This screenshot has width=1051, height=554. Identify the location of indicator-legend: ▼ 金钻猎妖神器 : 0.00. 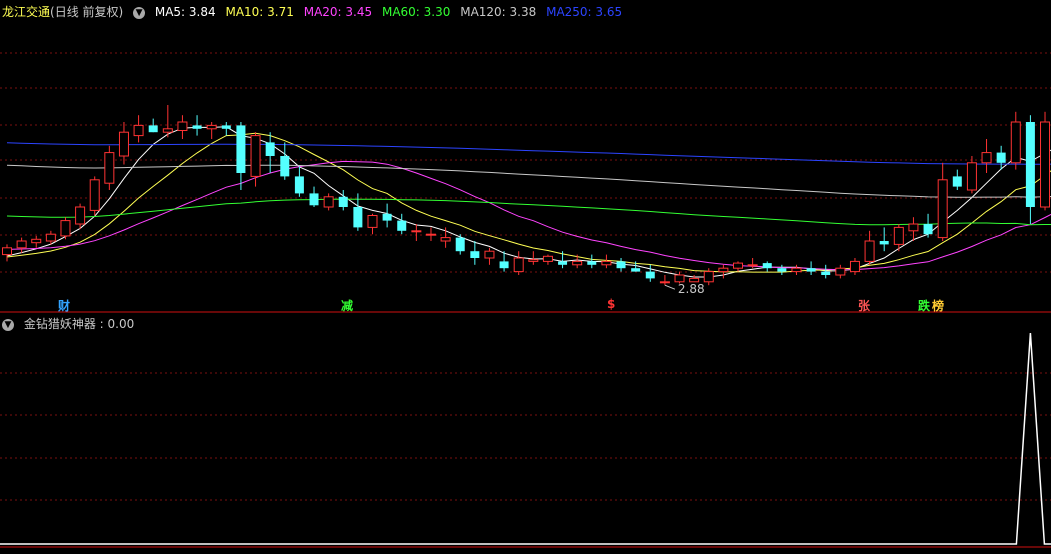
(71, 323).